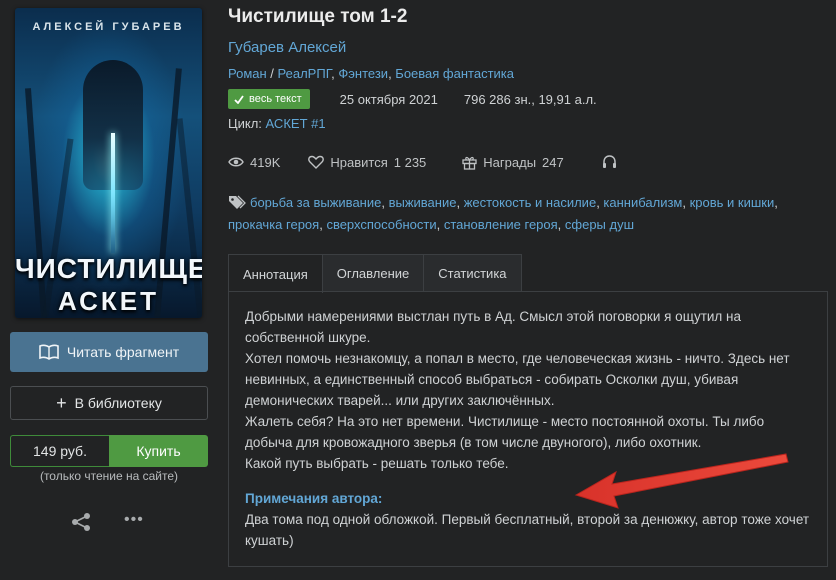  What do you see at coordinates (59, 451) in the screenshot?
I see `price-label: 149 руб.` at bounding box center [59, 451].